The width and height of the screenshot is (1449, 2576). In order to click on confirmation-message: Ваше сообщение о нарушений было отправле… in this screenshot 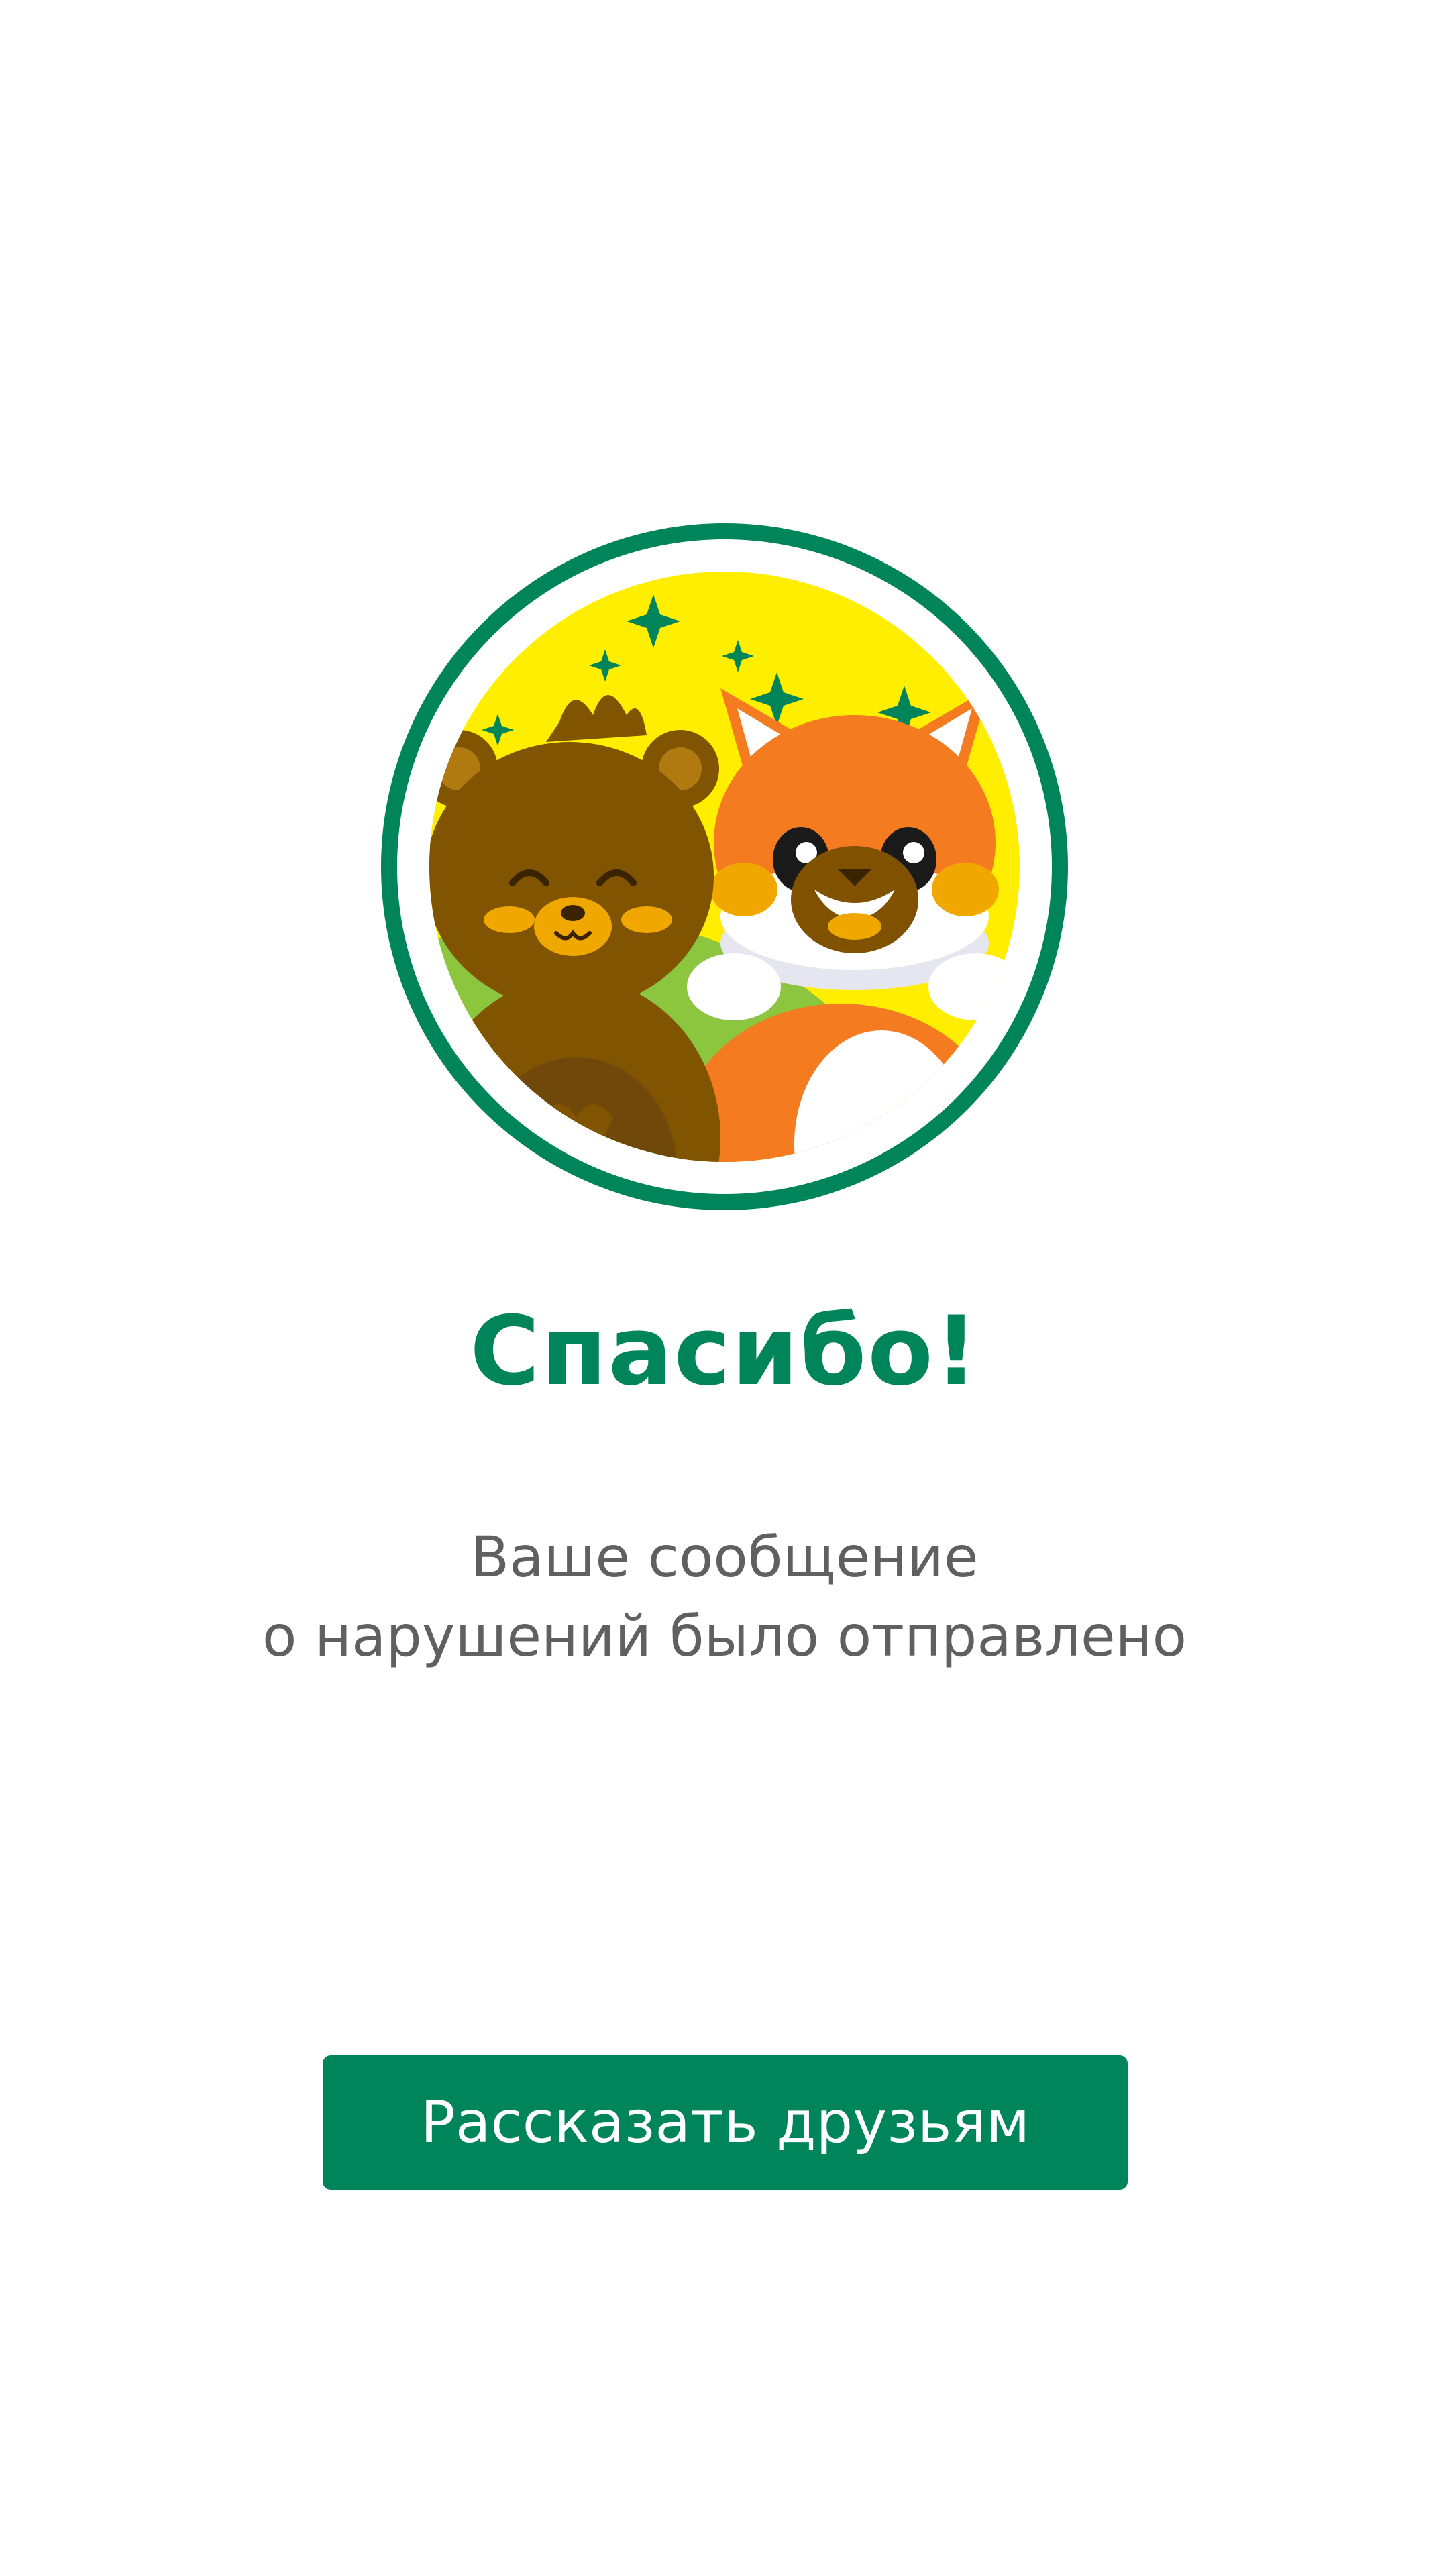, I will do `click(724, 1596)`.